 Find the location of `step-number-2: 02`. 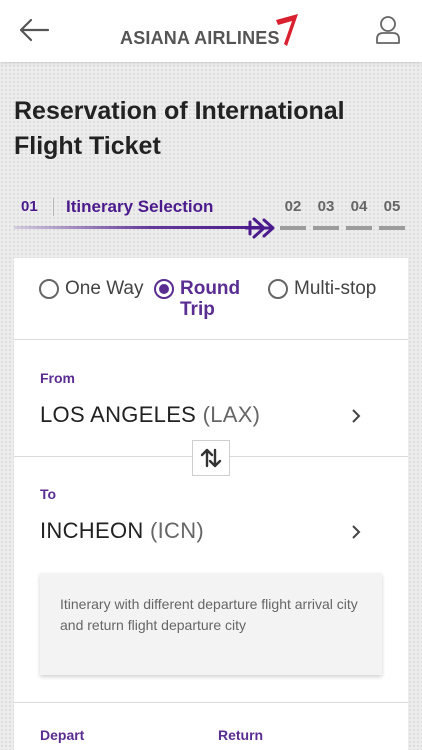

step-number-2: 02 is located at coordinates (293, 206).